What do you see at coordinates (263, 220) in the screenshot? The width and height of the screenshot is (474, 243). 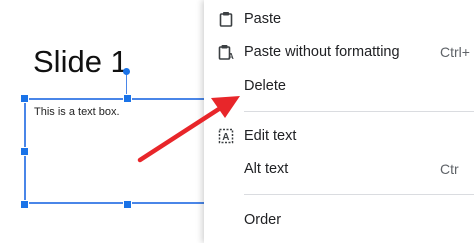 I see `menu-label: Order` at bounding box center [263, 220].